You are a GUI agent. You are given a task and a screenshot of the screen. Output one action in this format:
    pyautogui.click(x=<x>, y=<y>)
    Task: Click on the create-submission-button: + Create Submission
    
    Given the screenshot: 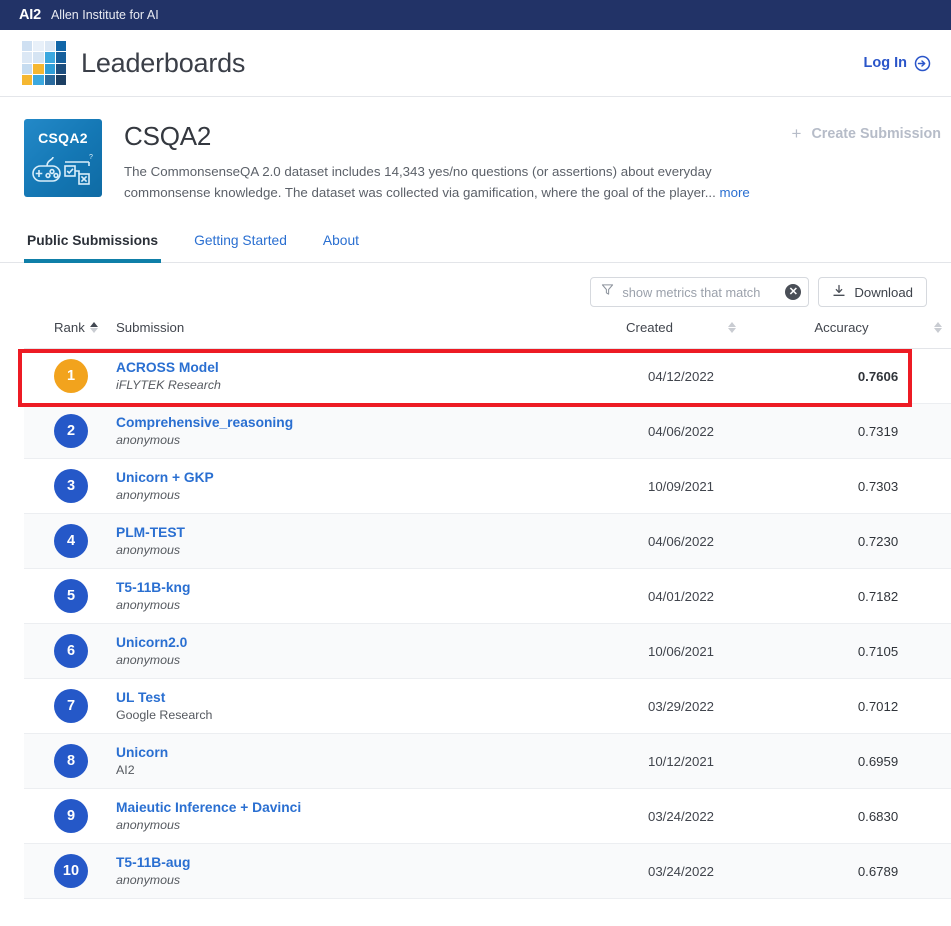 What is the action you would take?
    pyautogui.click(x=871, y=133)
    